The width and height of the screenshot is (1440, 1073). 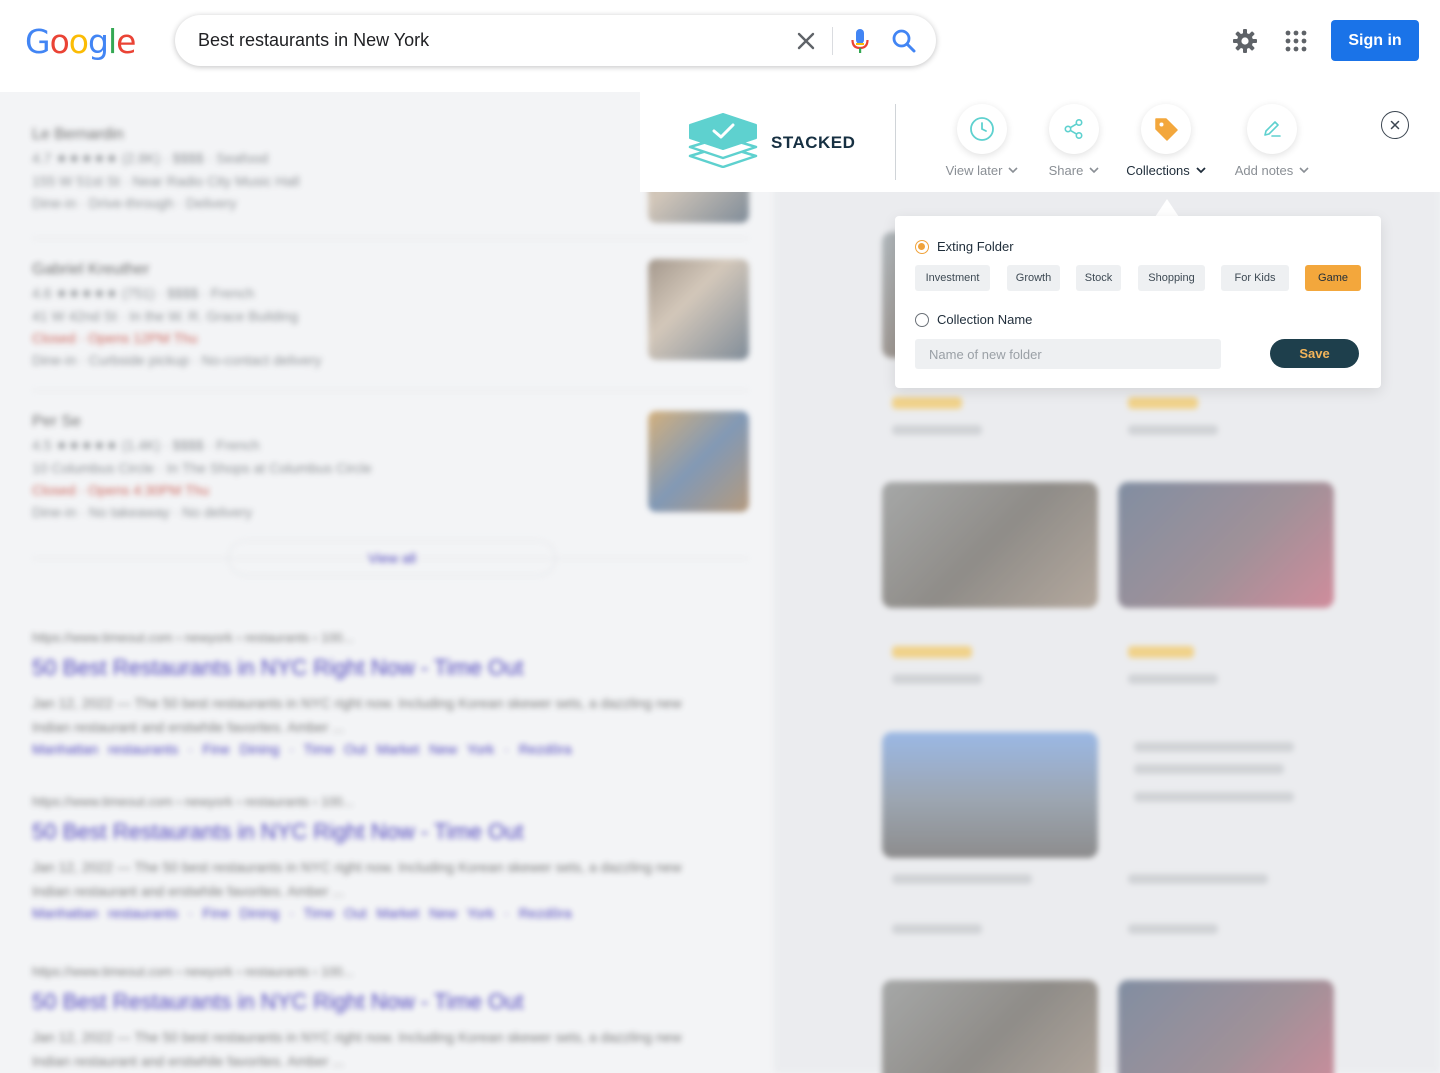 What do you see at coordinates (1066, 170) in the screenshot?
I see `share-text: Share` at bounding box center [1066, 170].